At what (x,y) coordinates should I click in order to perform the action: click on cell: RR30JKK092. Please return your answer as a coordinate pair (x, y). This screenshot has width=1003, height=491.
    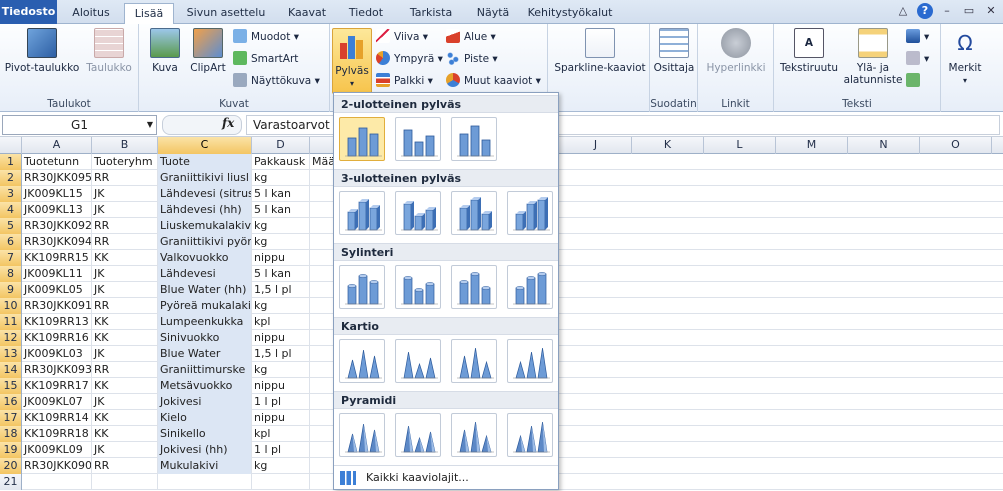
    Looking at the image, I should click on (57, 226).